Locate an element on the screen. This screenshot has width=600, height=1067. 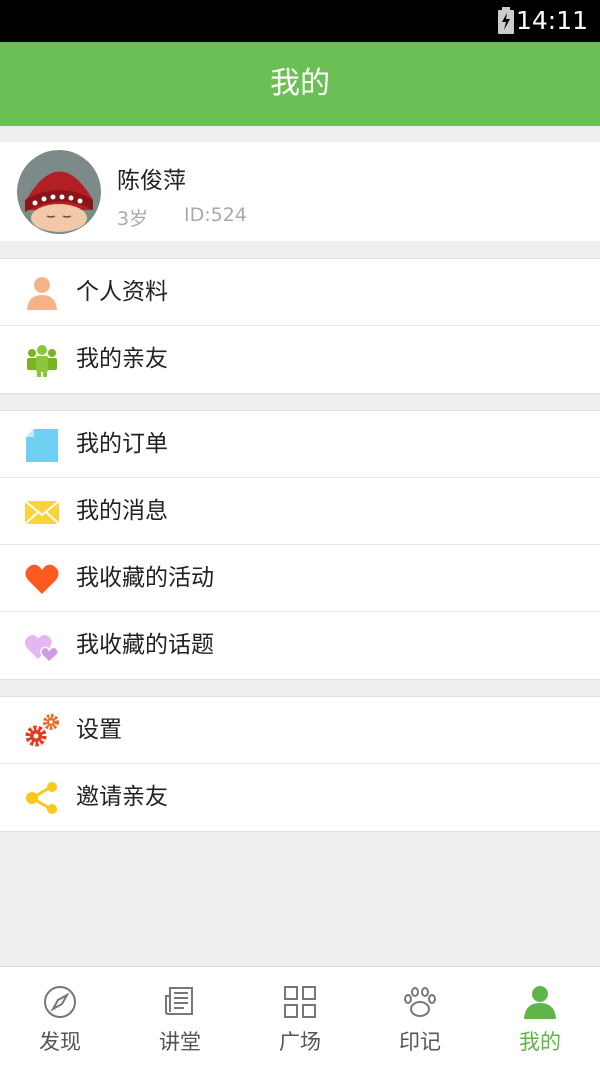
family-icon is located at coordinates (42, 361).